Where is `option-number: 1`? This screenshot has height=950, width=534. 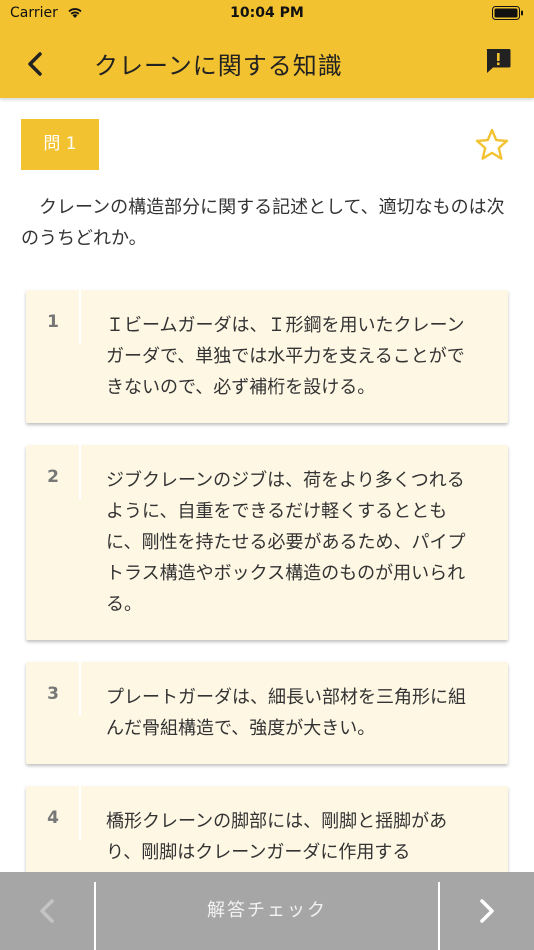 option-number: 1 is located at coordinates (53, 322).